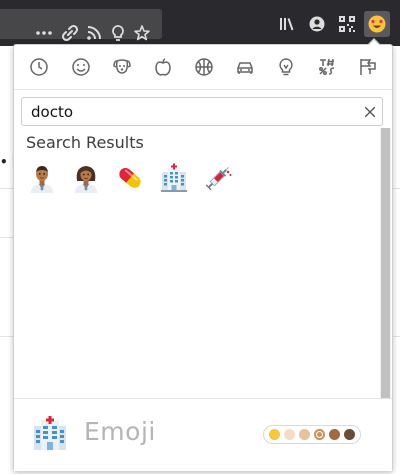 This screenshot has height=474, width=400. I want to click on category-objects, so click(286, 67).